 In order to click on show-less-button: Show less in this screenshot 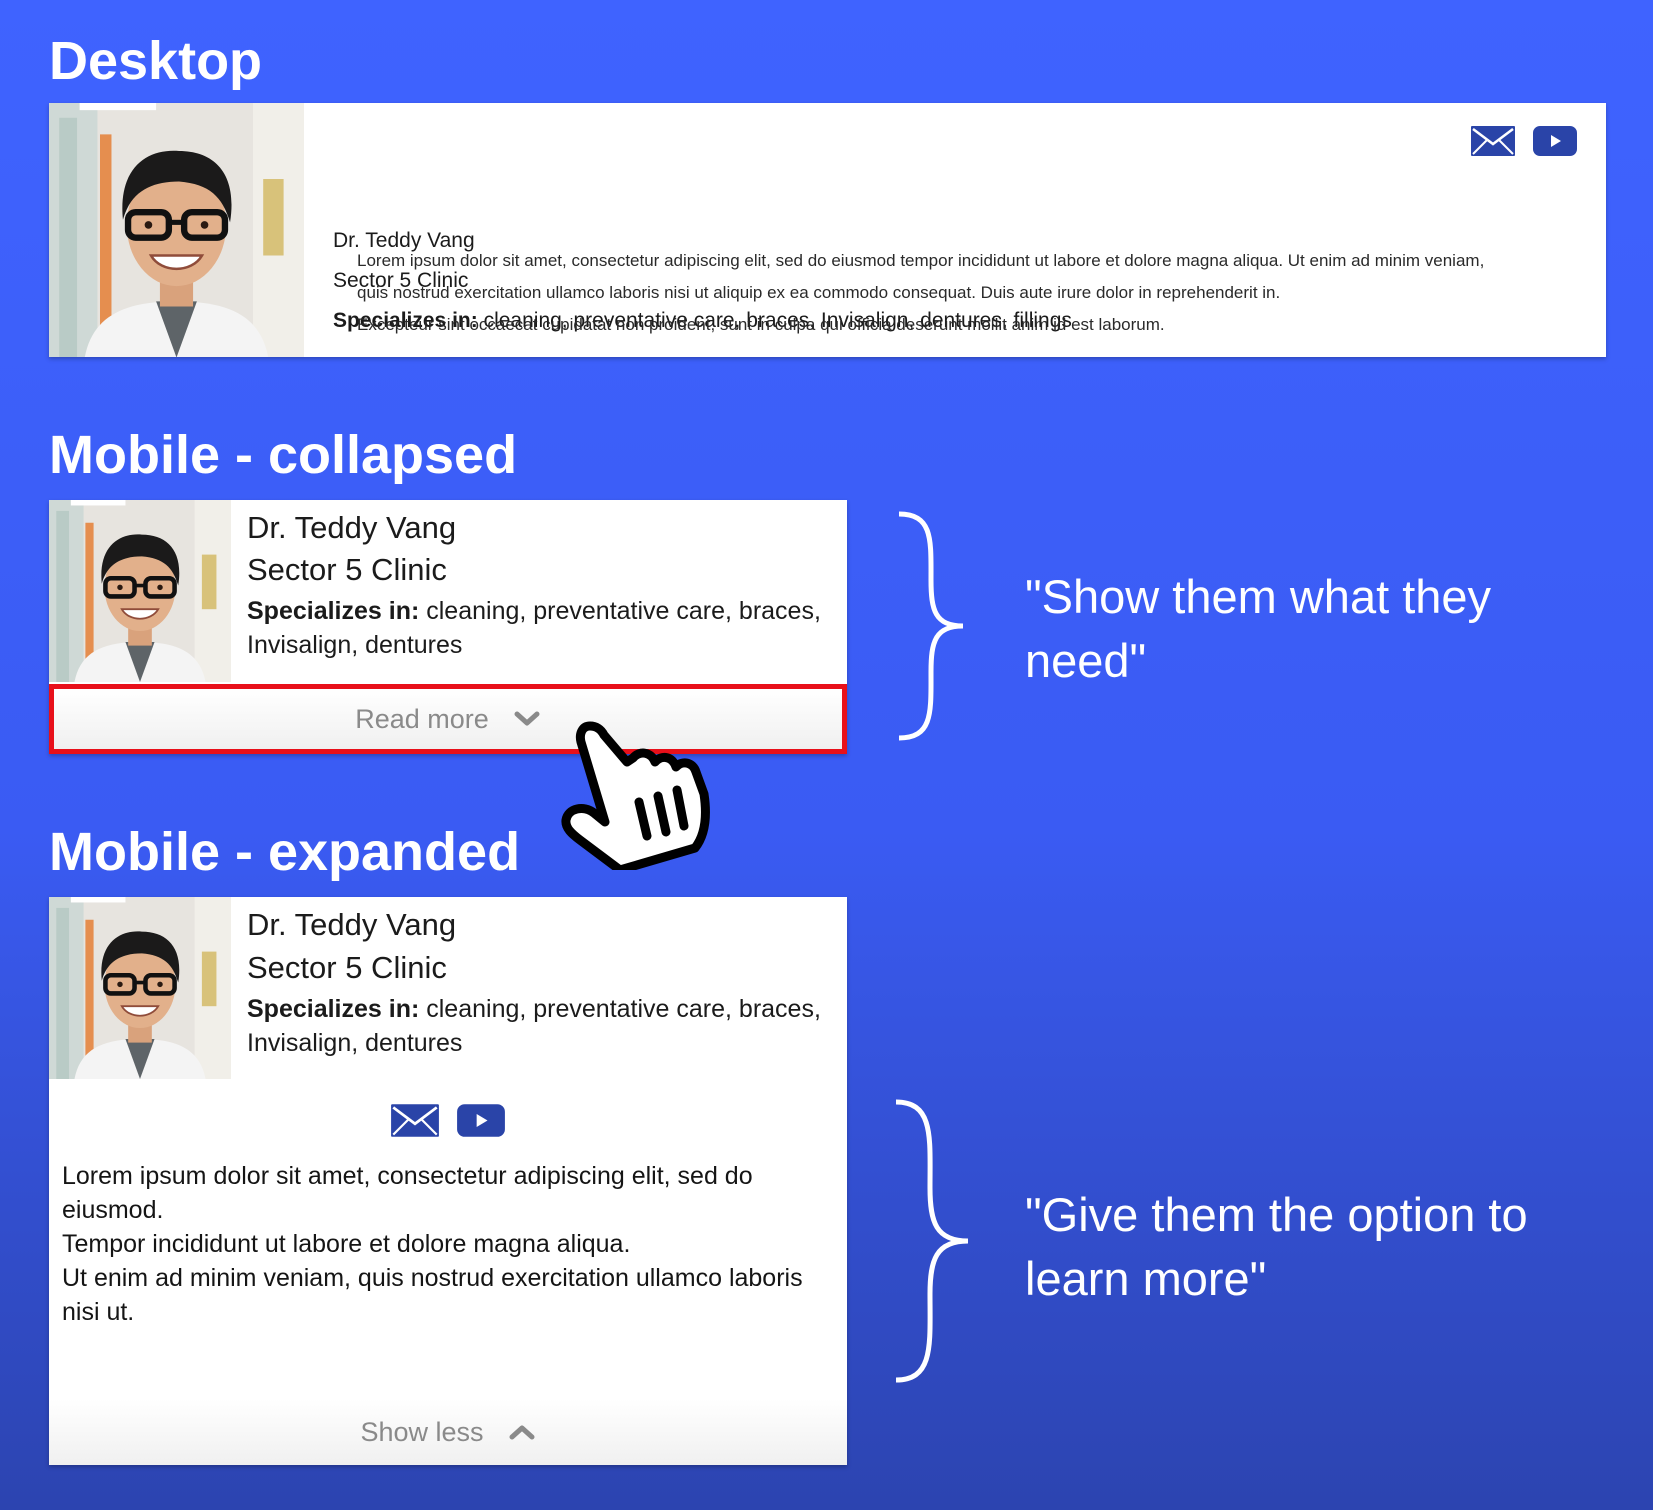, I will do `click(448, 1432)`.